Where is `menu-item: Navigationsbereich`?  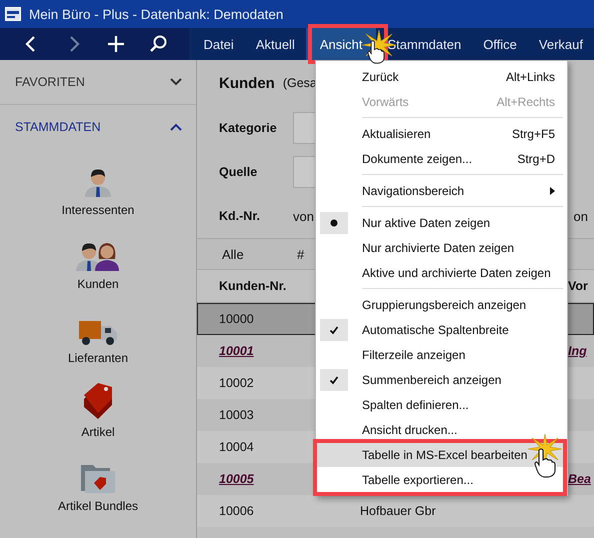
menu-item: Navigationsbereich is located at coordinates (441, 190).